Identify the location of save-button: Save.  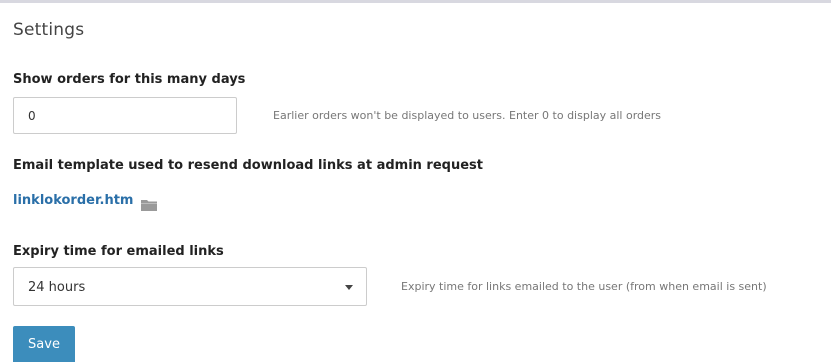
(44, 344).